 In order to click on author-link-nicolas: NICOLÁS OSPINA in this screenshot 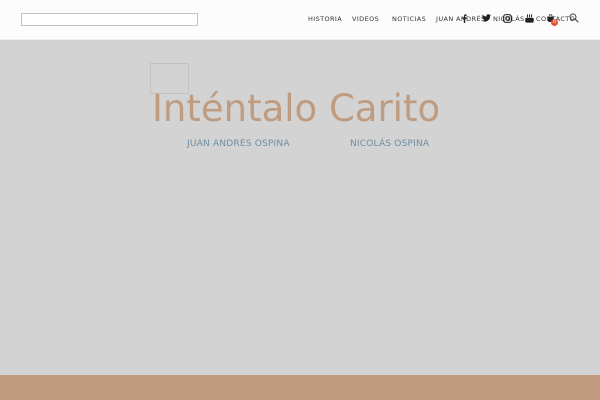, I will do `click(389, 144)`.